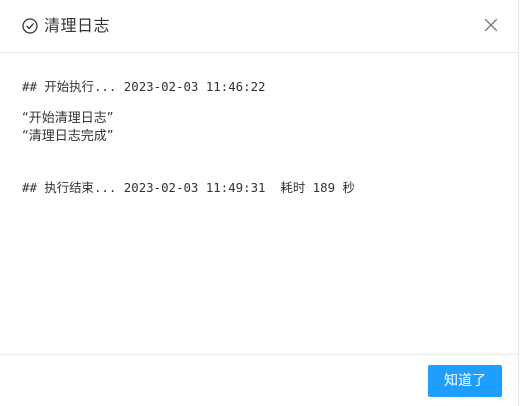 The height and width of the screenshot is (406, 520). I want to click on log-message: “清理日志完成”, so click(68, 136).